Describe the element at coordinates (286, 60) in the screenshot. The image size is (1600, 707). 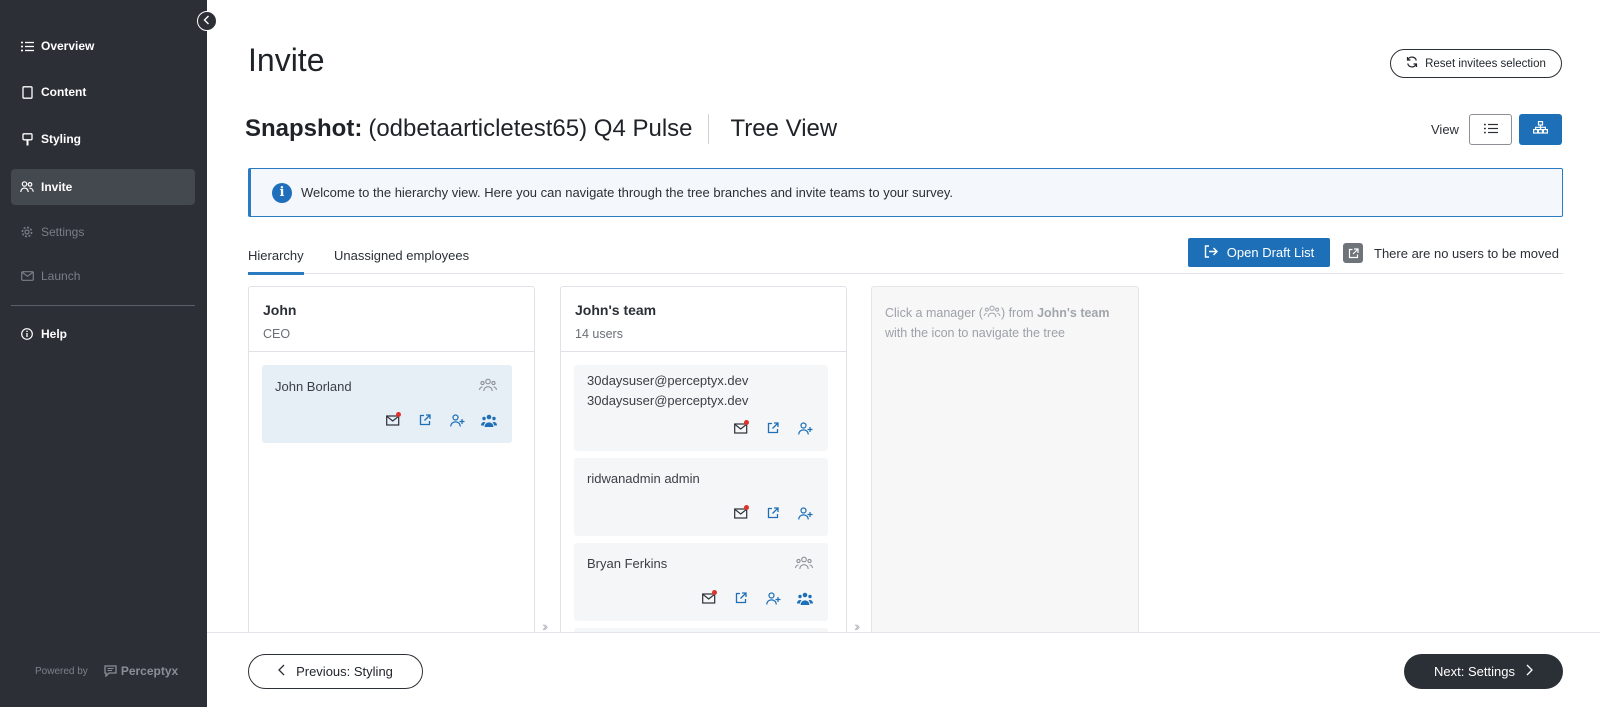
I see `page-title: Invite` at that location.